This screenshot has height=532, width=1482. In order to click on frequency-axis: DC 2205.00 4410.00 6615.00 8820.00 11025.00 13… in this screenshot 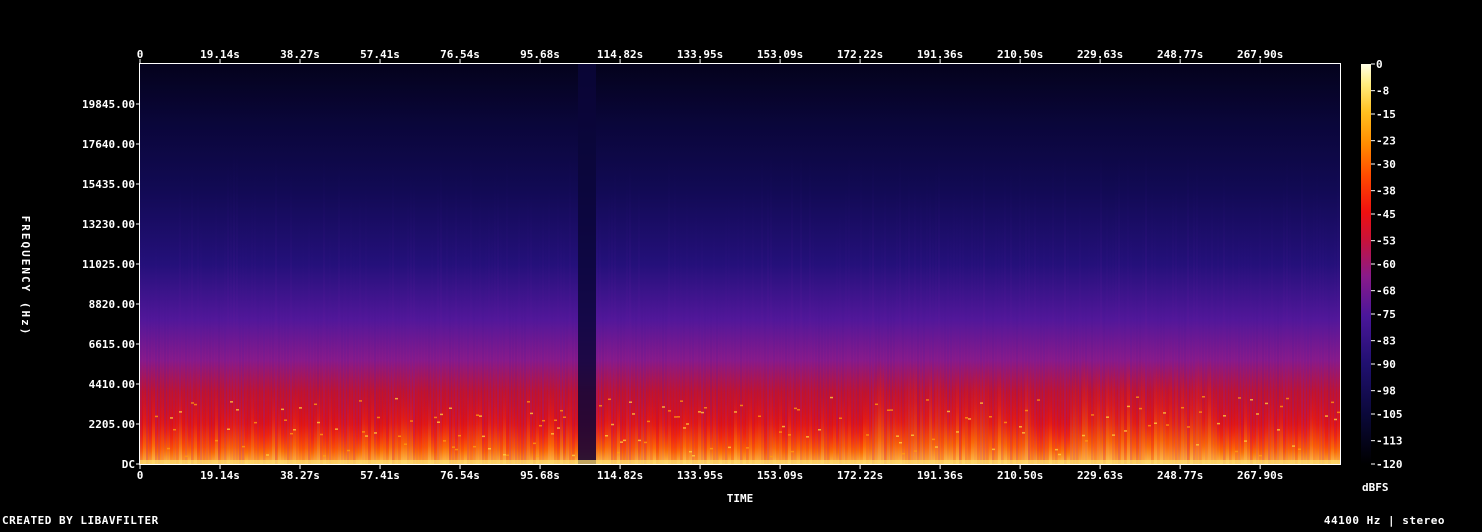, I will do `click(111, 284)`.